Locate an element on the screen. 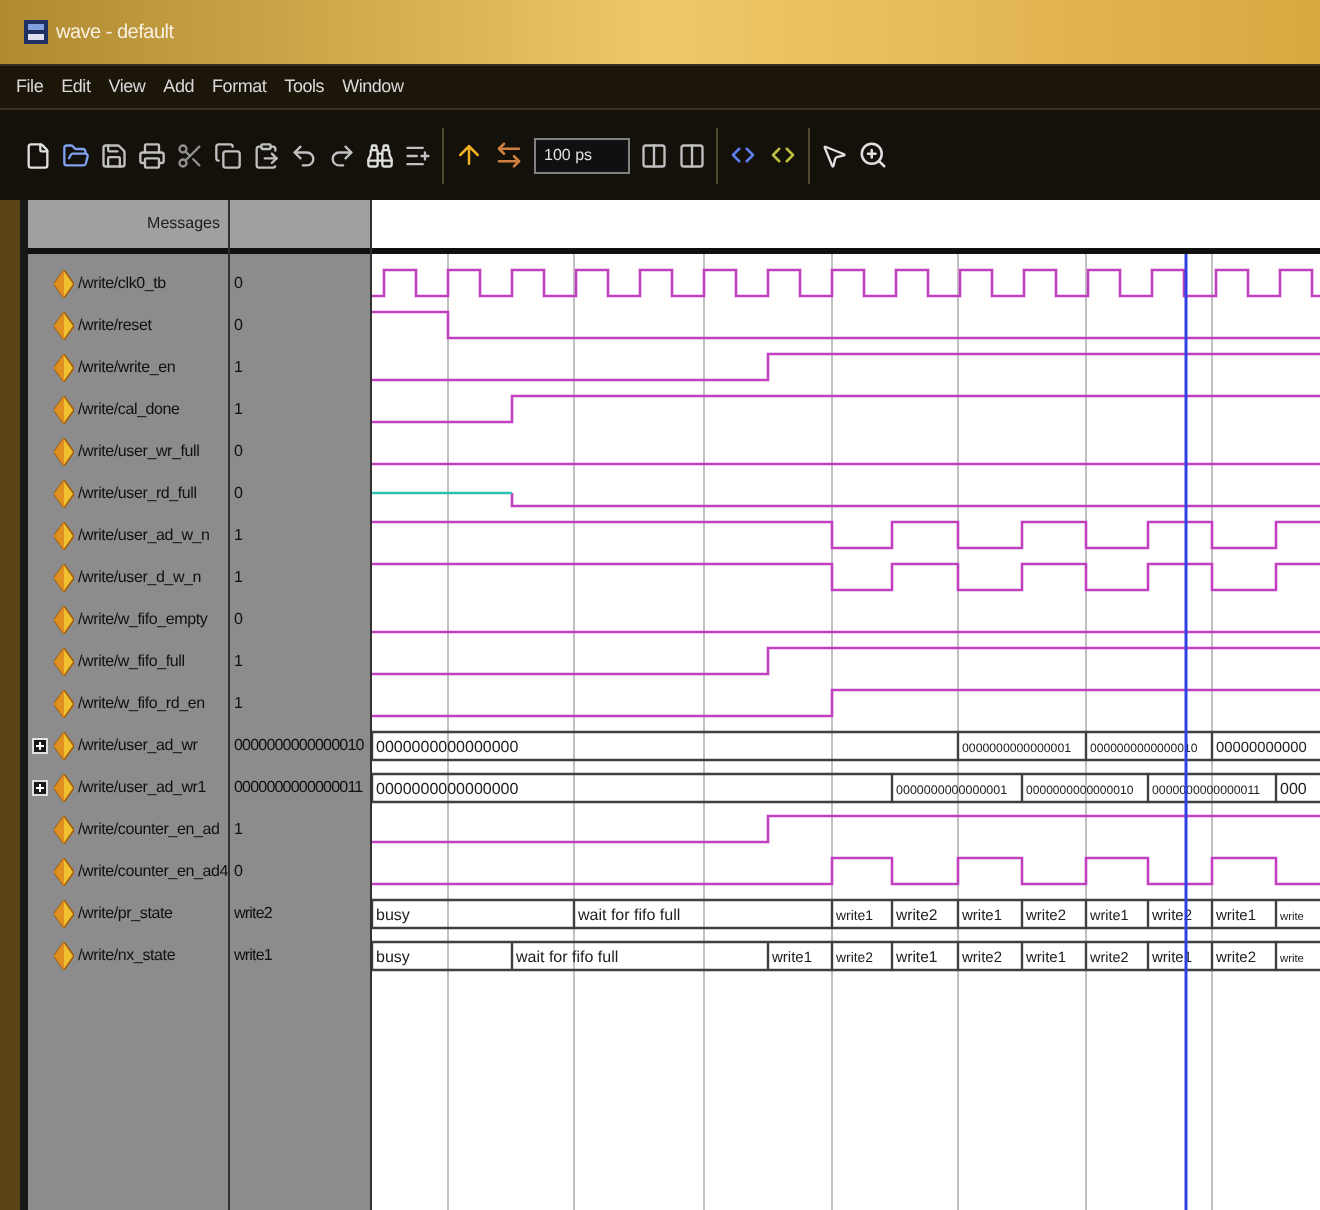 The height and width of the screenshot is (1210, 1320). signal-name: /write/user_wr_full is located at coordinates (139, 451).